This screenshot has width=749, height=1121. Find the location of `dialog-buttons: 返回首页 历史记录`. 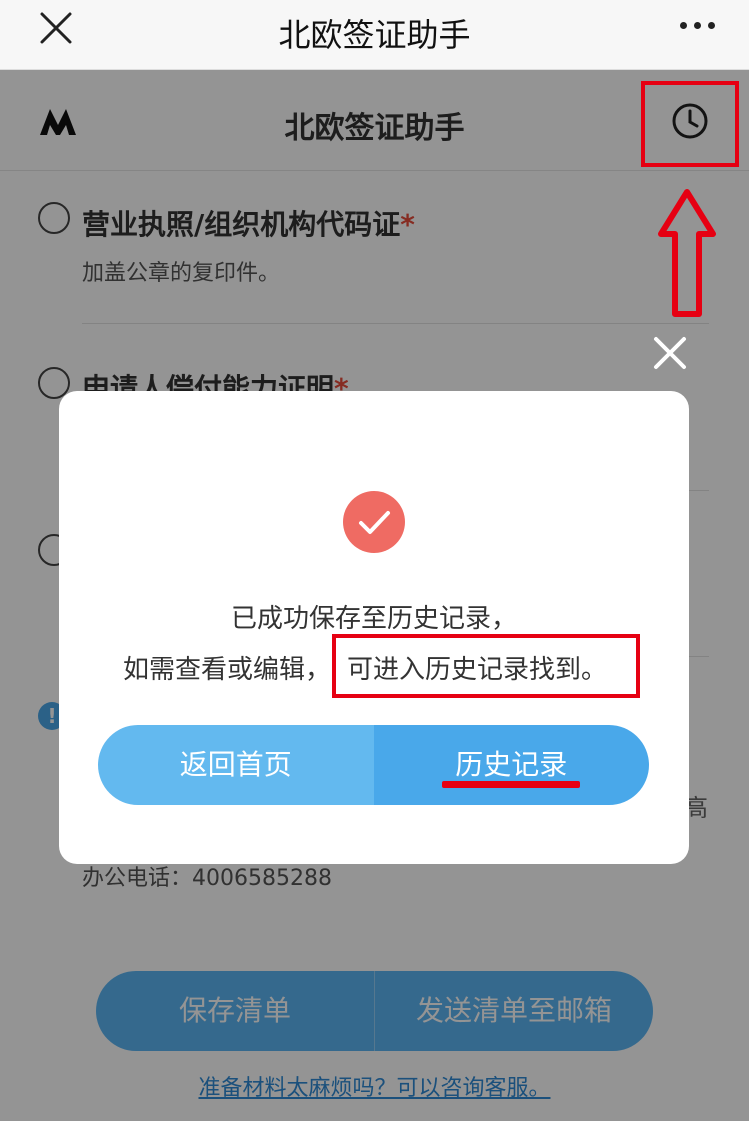

dialog-buttons: 返回首页 历史记录 is located at coordinates (373, 765).